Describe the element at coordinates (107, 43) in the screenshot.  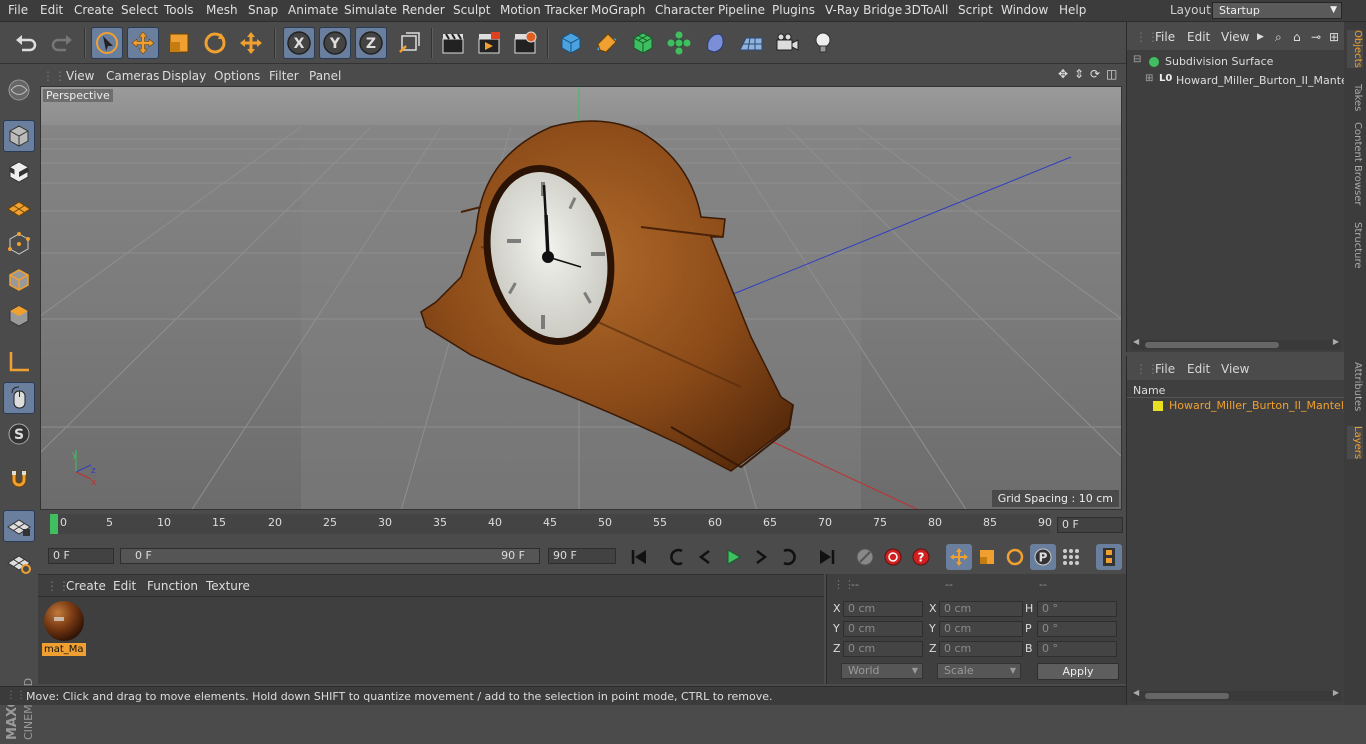
I see `live-selection-button` at that location.